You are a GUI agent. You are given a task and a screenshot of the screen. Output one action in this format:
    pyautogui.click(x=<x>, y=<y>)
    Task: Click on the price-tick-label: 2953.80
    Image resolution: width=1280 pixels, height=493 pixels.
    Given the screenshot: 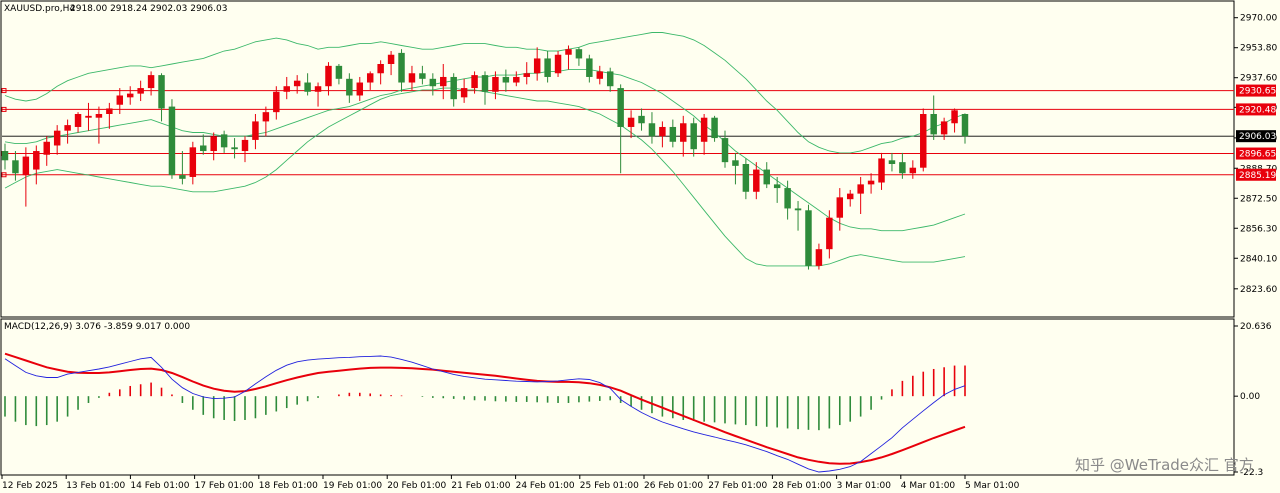 What is the action you would take?
    pyautogui.click(x=1258, y=49)
    